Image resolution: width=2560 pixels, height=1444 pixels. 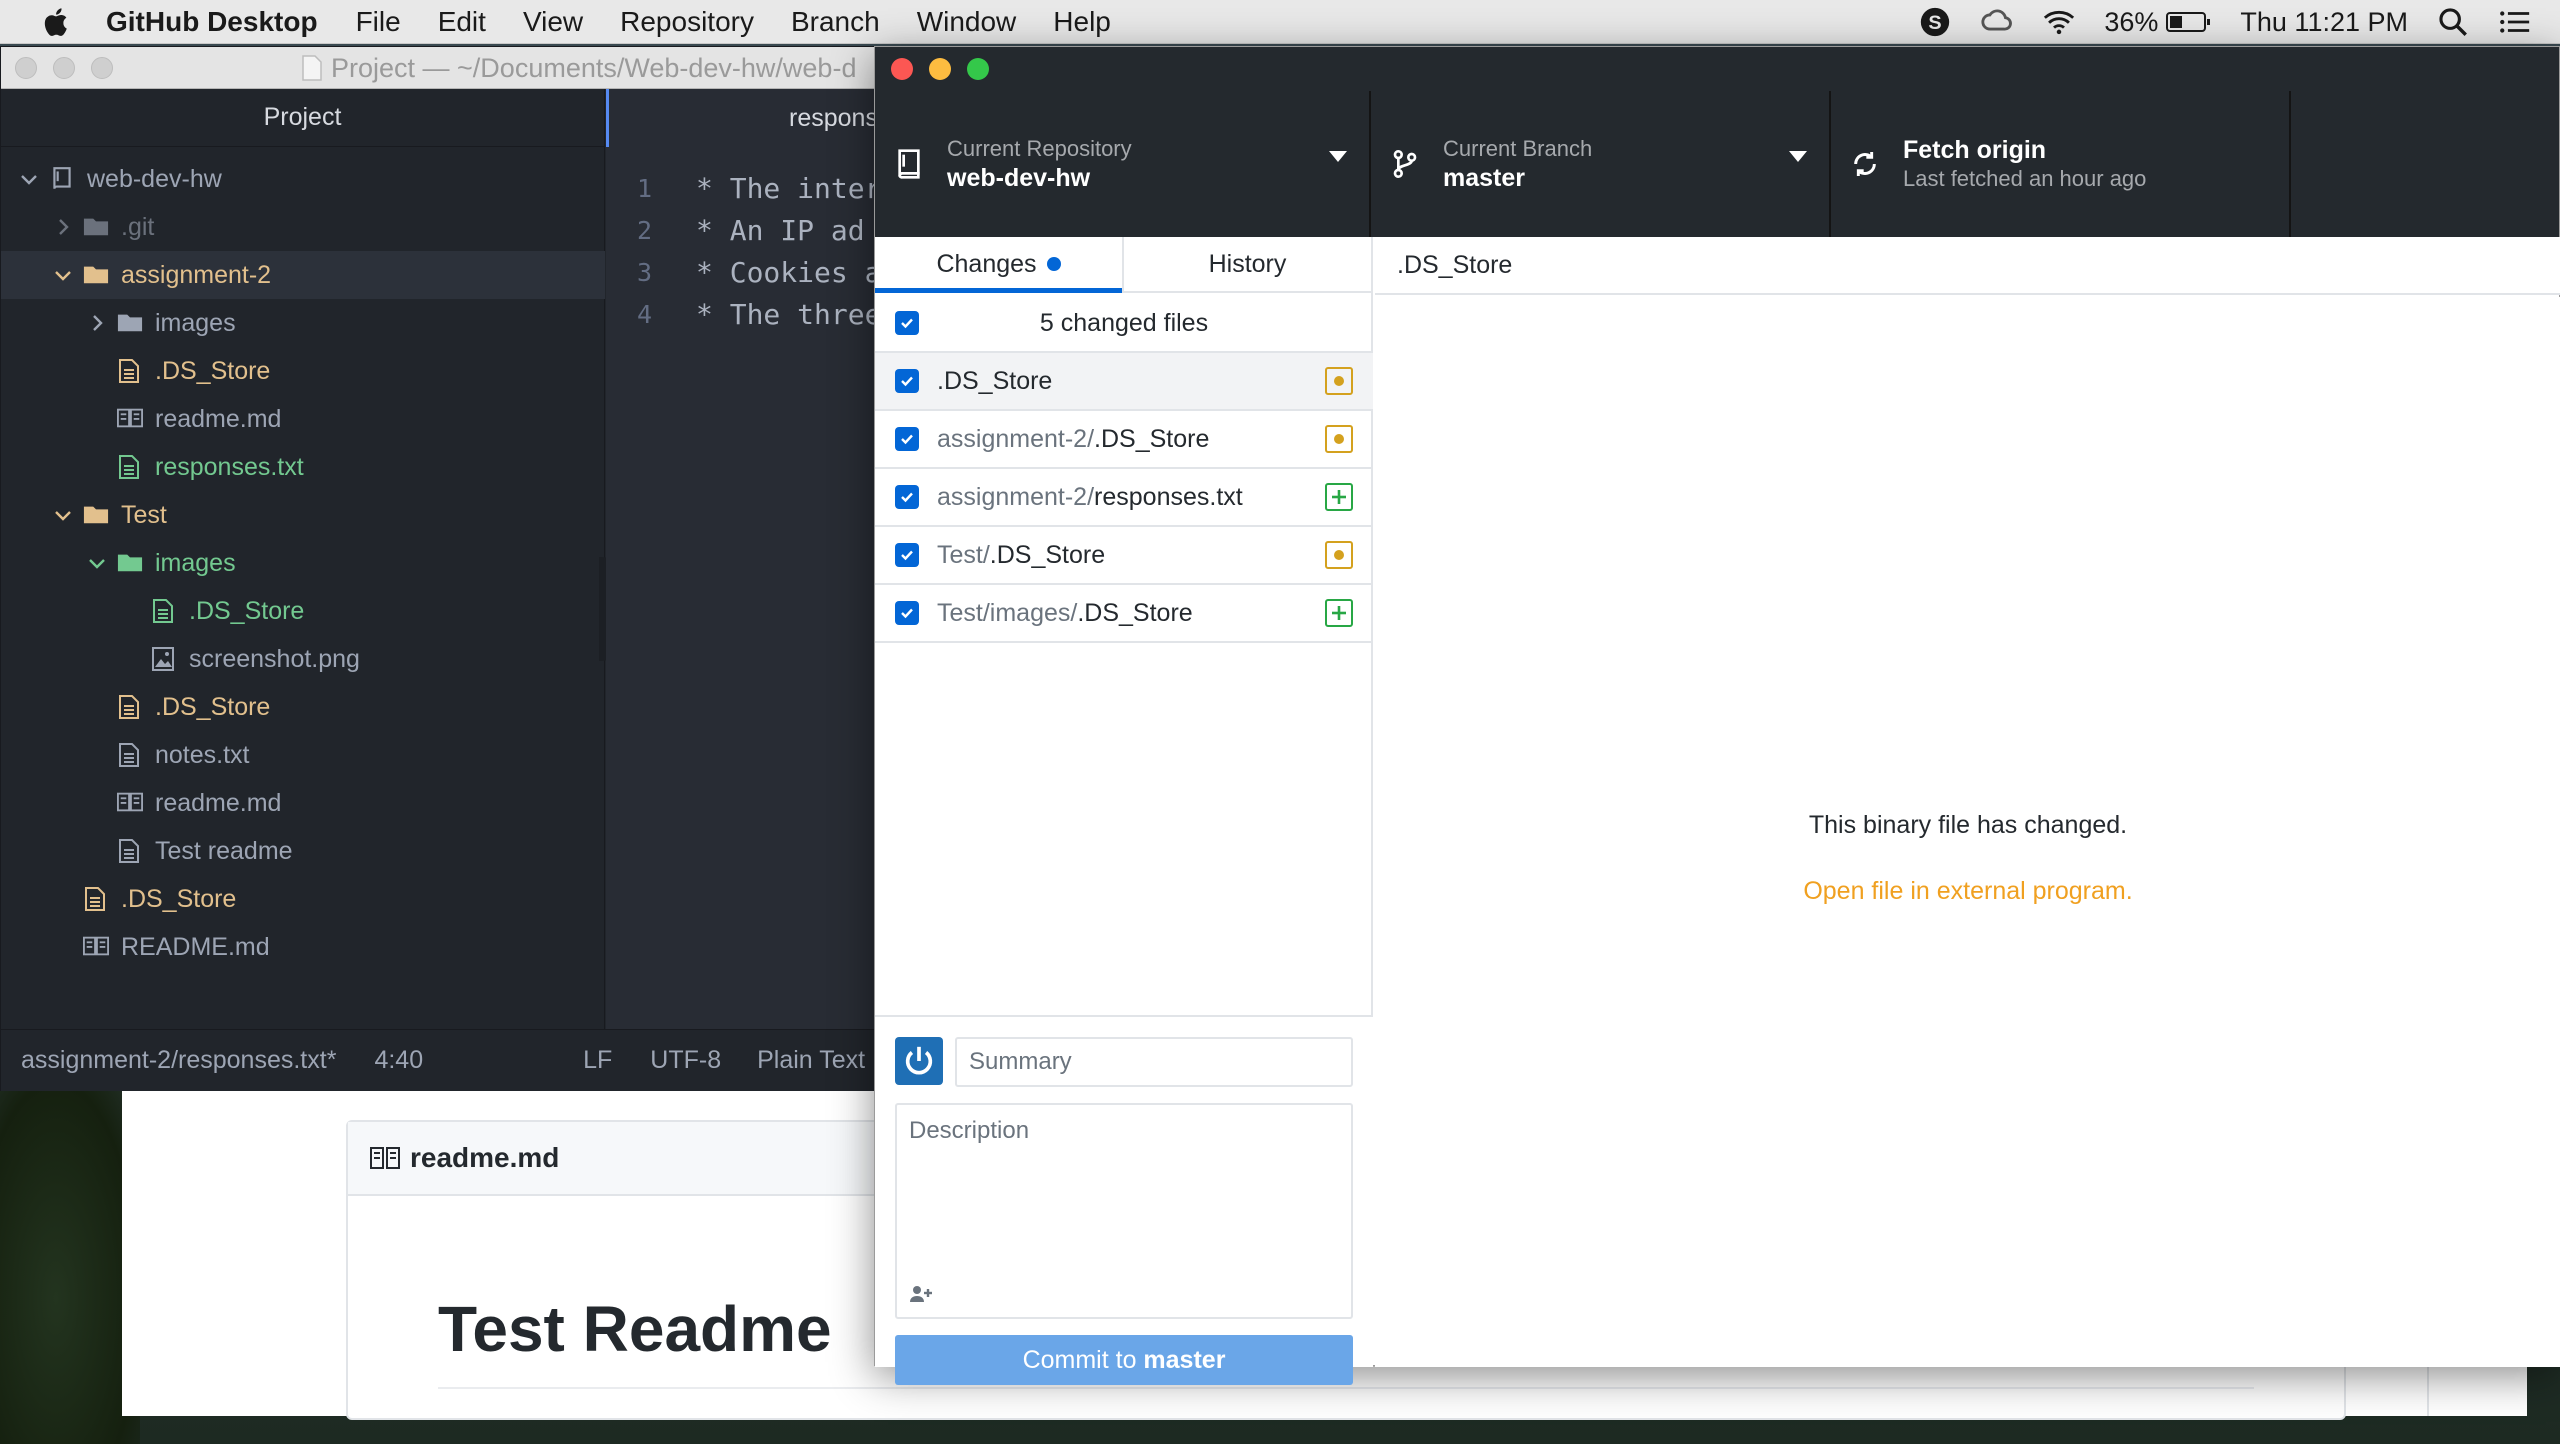 What do you see at coordinates (57, 22) in the screenshot?
I see `apple-icon` at bounding box center [57, 22].